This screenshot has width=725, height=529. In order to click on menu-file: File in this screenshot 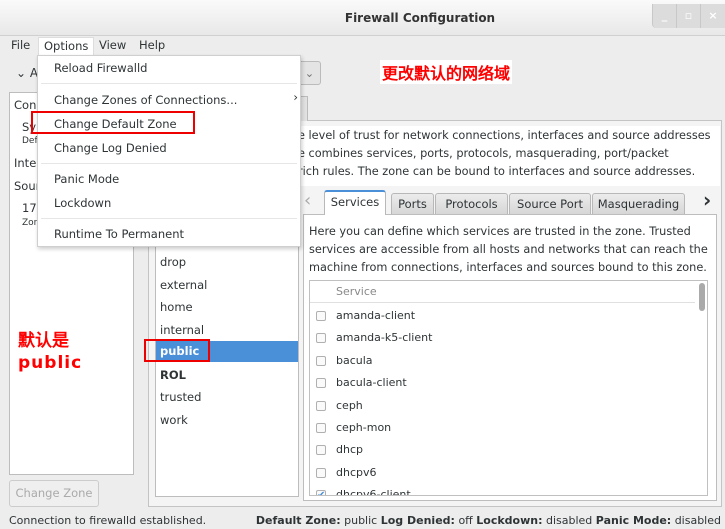, I will do `click(20, 46)`.